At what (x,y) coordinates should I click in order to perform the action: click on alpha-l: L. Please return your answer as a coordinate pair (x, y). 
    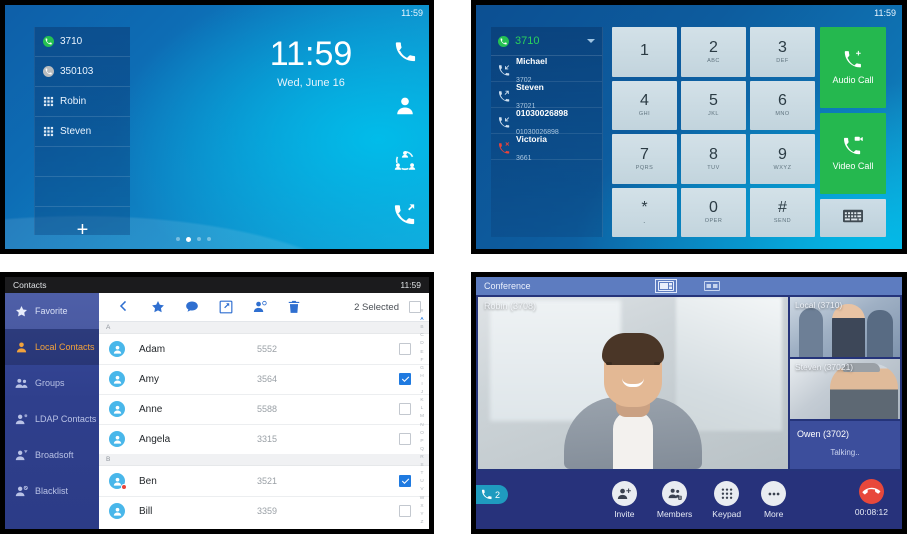
    Looking at the image, I should click on (422, 408).